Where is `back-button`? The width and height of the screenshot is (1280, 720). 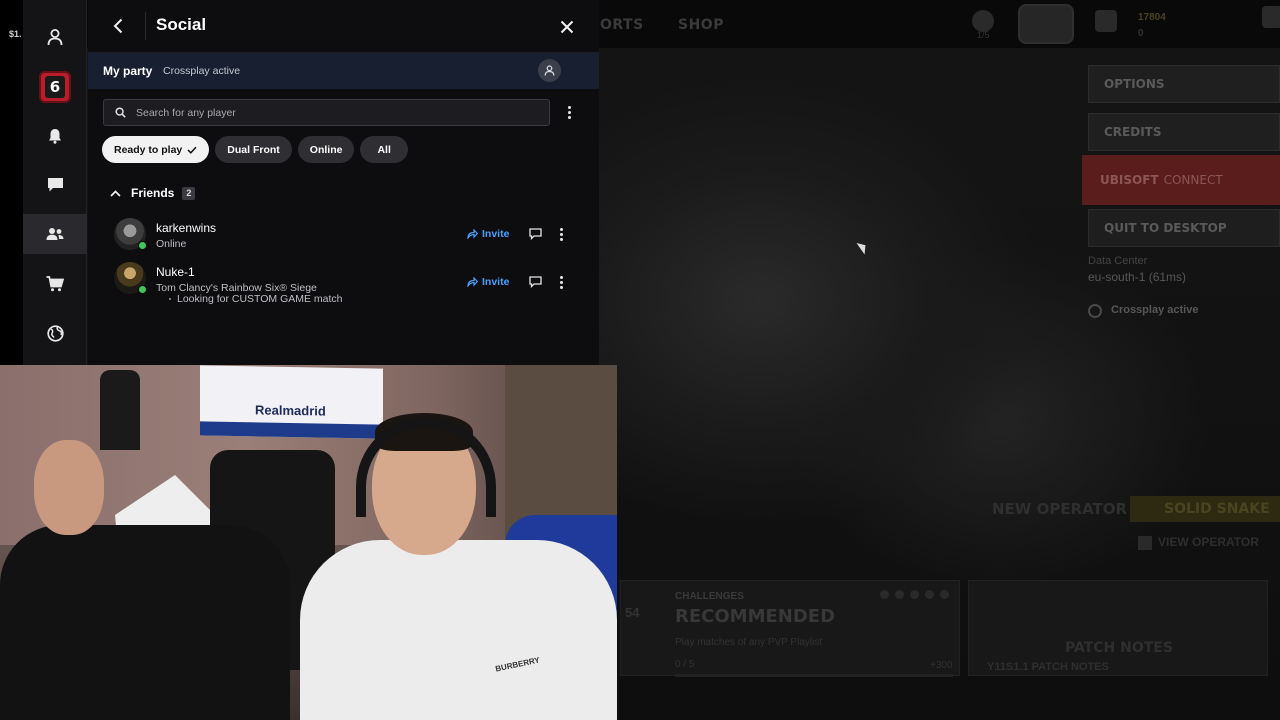 back-button is located at coordinates (118, 26).